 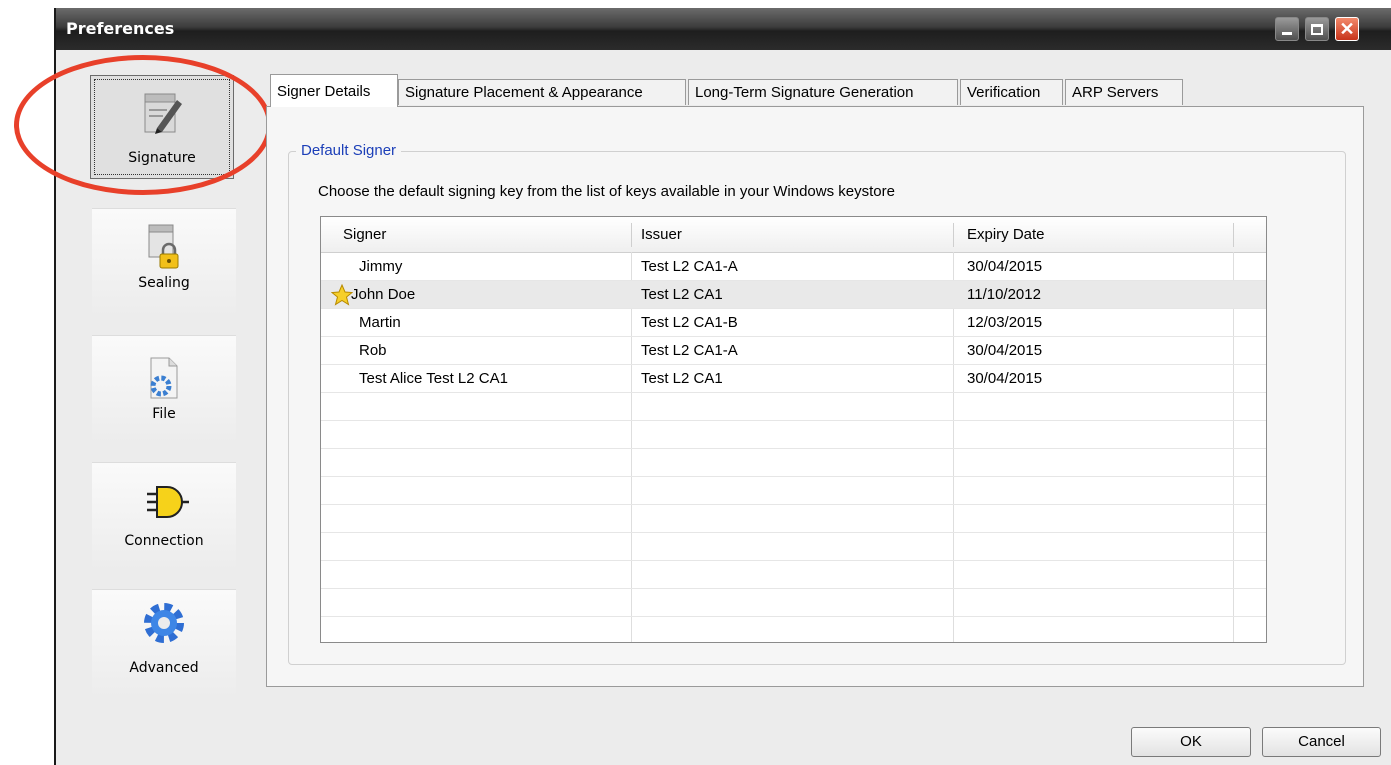 What do you see at coordinates (723, 29) in the screenshot?
I see `title-bar: Preferences ✕` at bounding box center [723, 29].